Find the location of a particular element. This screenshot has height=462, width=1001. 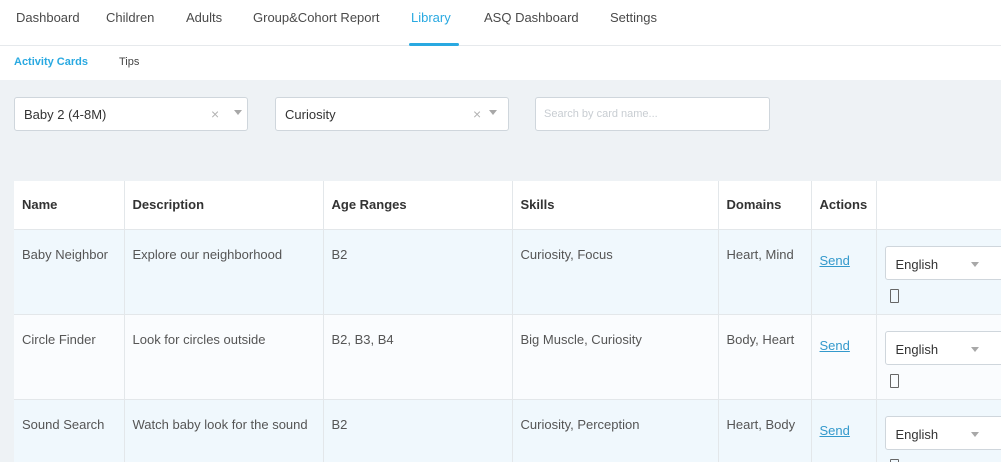

card-domains: Heart, Body is located at coordinates (765, 430).